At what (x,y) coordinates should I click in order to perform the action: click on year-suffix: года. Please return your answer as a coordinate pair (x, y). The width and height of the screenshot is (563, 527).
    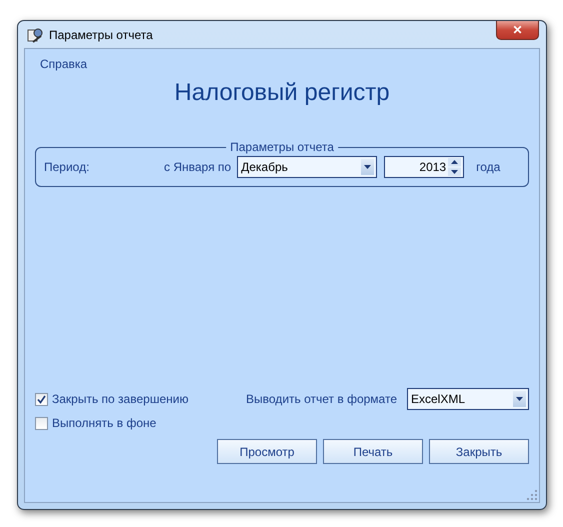
    Looking at the image, I should click on (488, 167).